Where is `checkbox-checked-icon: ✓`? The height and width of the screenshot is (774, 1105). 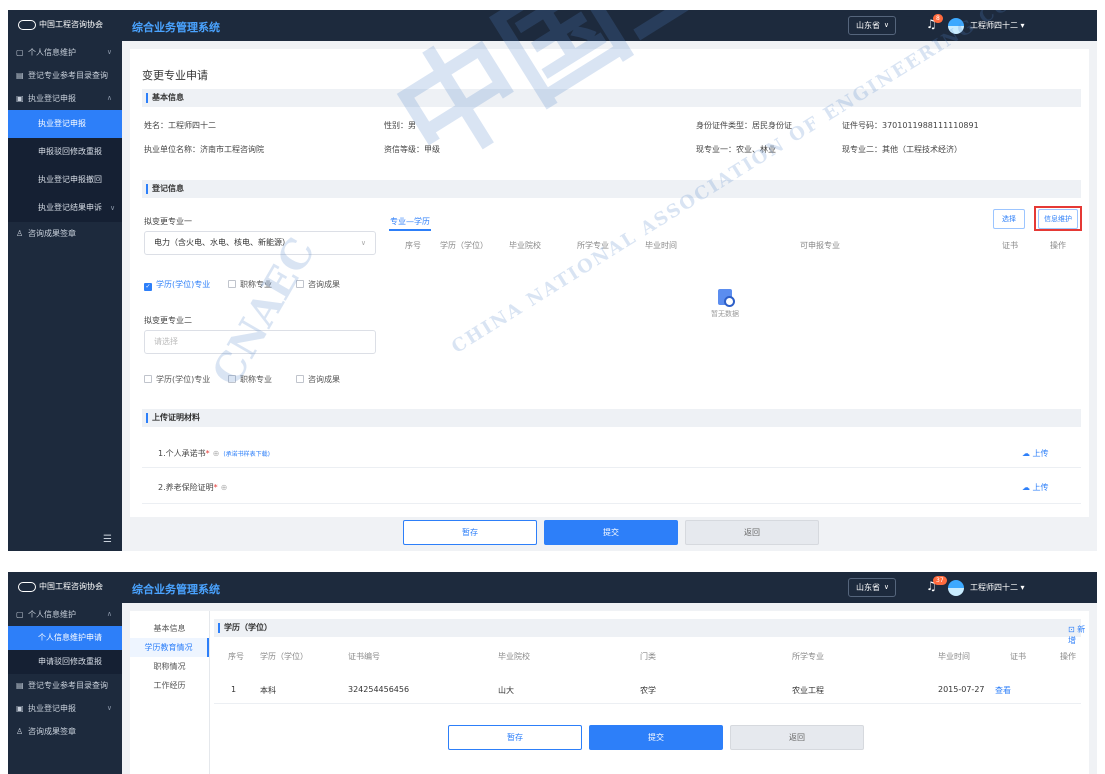
checkbox-checked-icon: ✓ is located at coordinates (148, 287).